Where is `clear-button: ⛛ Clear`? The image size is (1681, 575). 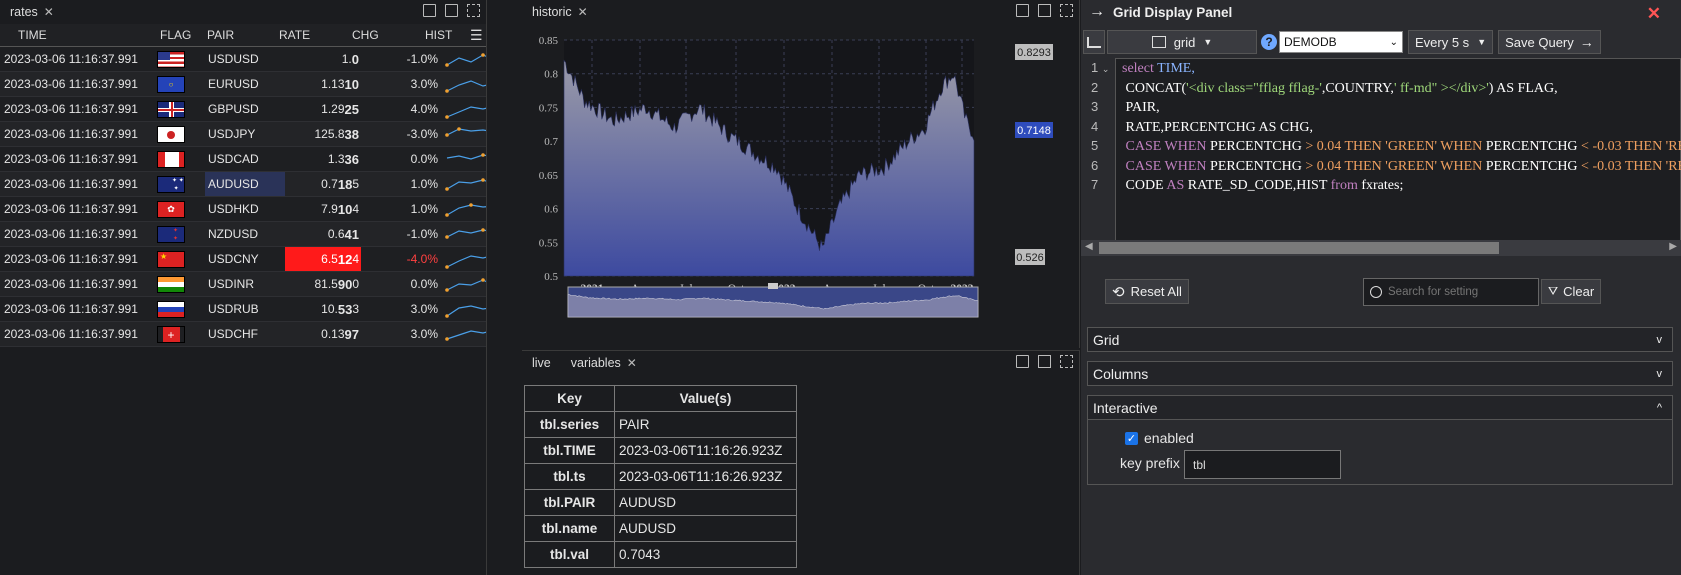
clear-button: ⛛ Clear is located at coordinates (1571, 291).